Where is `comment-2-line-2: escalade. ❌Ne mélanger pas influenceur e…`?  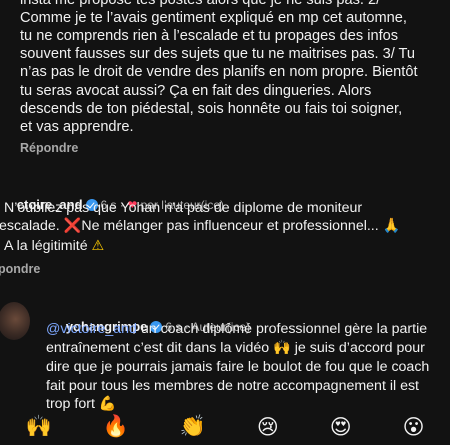
comment-2-line-2: escalade. ❌Ne mélanger pas influenceur e… is located at coordinates (200, 226).